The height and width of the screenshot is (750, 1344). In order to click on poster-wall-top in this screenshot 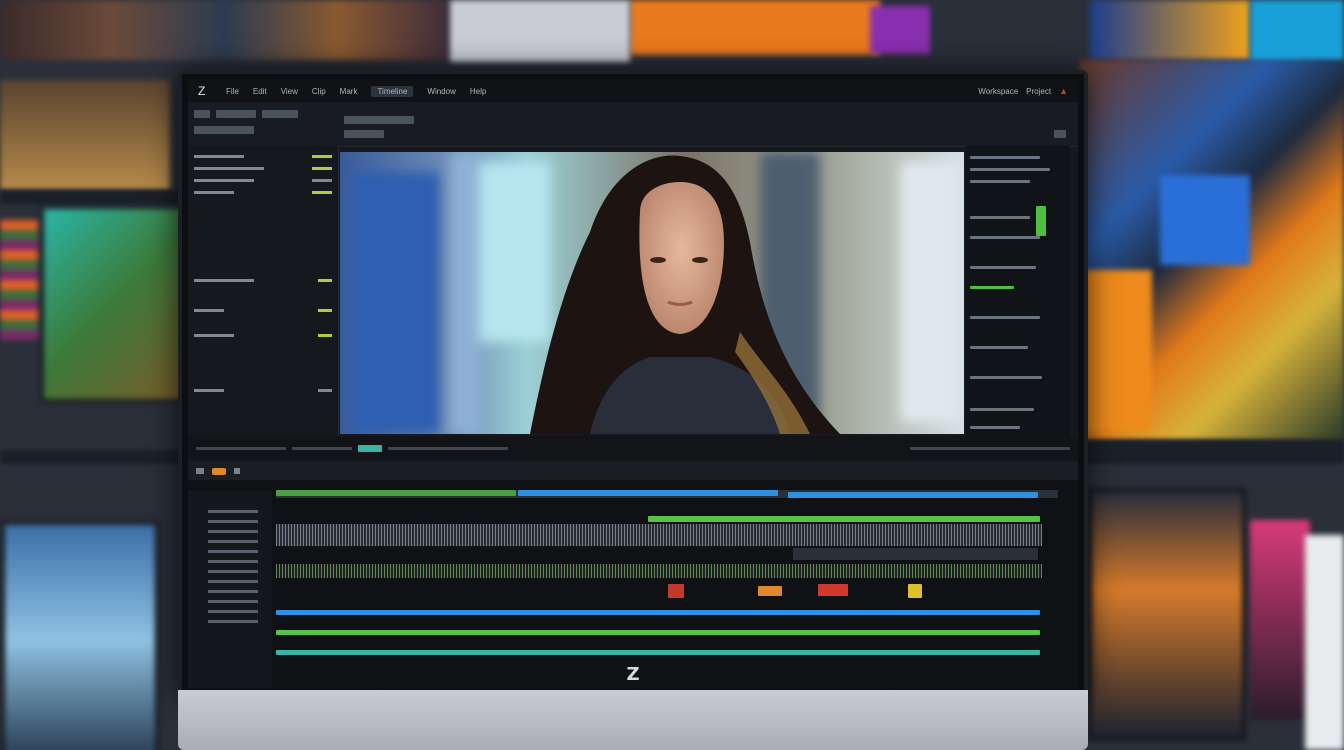, I will do `click(225, 30)`.